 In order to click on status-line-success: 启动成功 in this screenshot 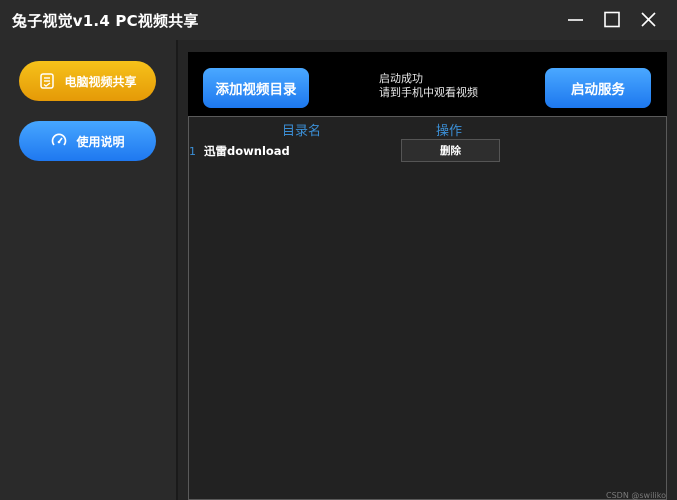, I will do `click(401, 78)`.